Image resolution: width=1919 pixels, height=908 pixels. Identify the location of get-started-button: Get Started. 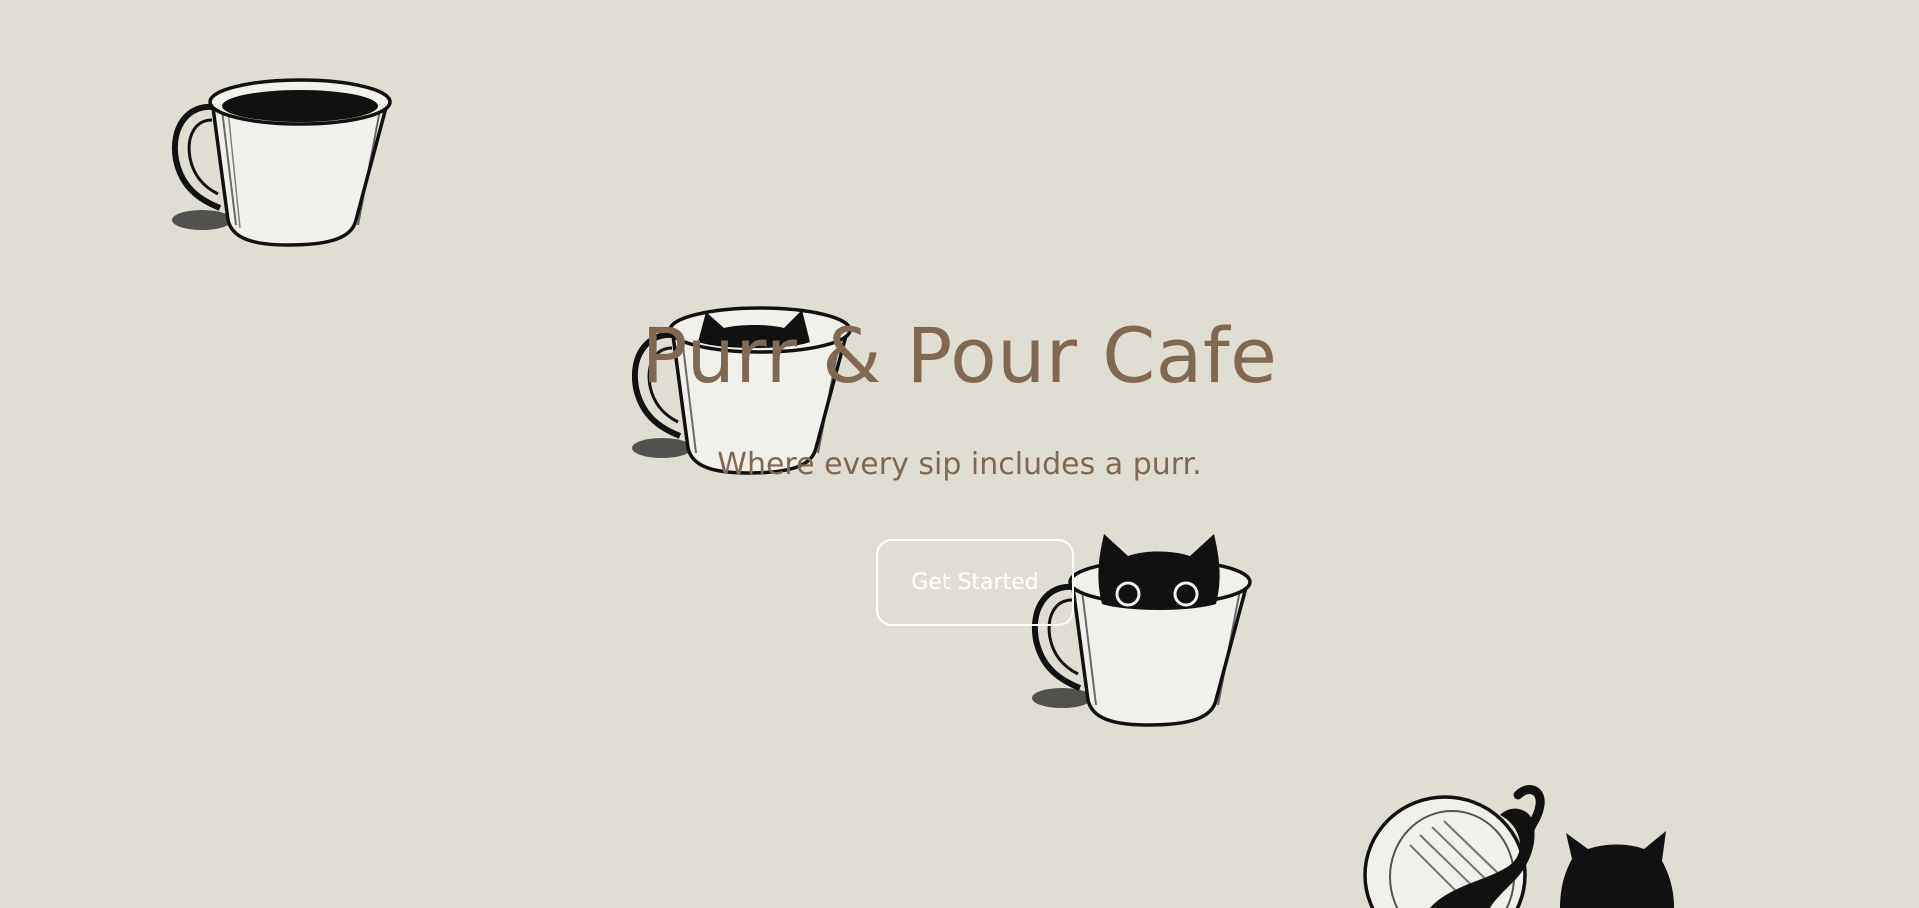
(975, 582).